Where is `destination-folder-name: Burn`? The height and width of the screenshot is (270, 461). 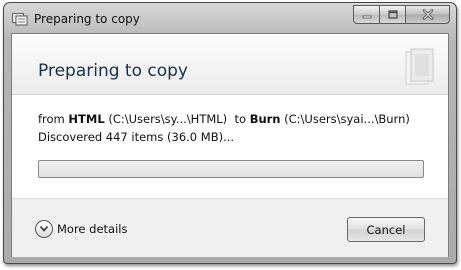 destination-folder-name: Burn is located at coordinates (265, 119).